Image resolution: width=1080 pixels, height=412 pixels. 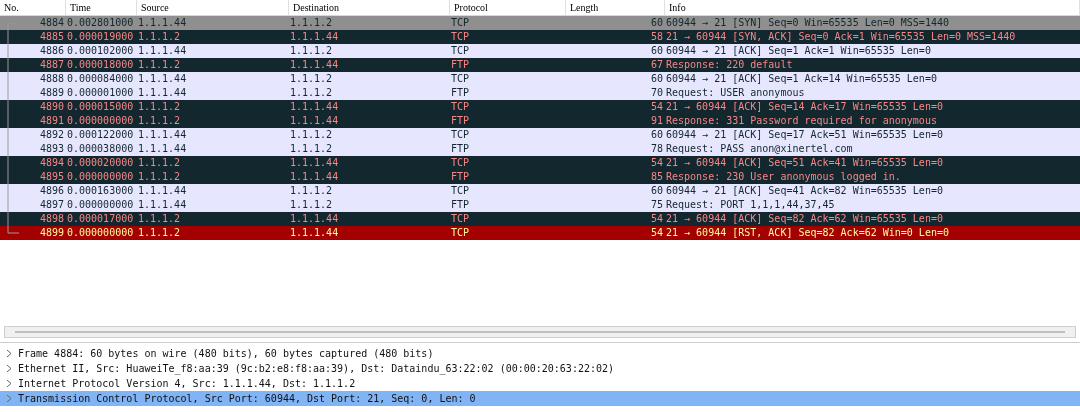 What do you see at coordinates (213, 7) in the screenshot?
I see `column-header: Source` at bounding box center [213, 7].